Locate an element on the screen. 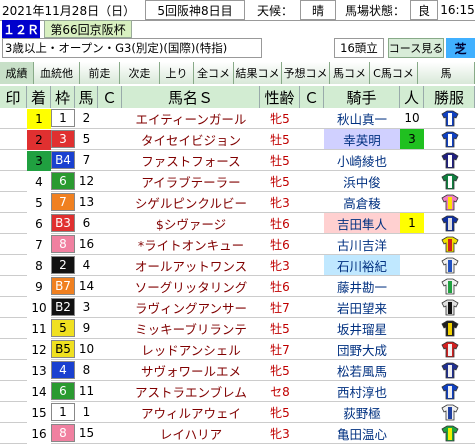  tab-3: 次走 is located at coordinates (140, 73).